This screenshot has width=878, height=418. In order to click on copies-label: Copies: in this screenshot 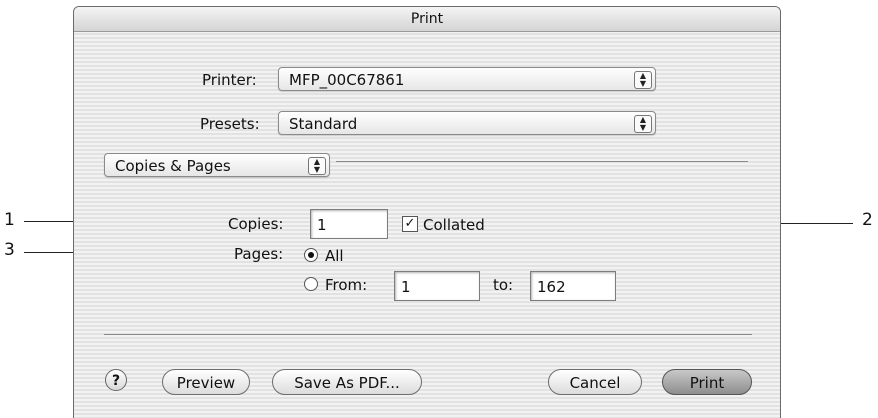, I will do `click(256, 224)`.